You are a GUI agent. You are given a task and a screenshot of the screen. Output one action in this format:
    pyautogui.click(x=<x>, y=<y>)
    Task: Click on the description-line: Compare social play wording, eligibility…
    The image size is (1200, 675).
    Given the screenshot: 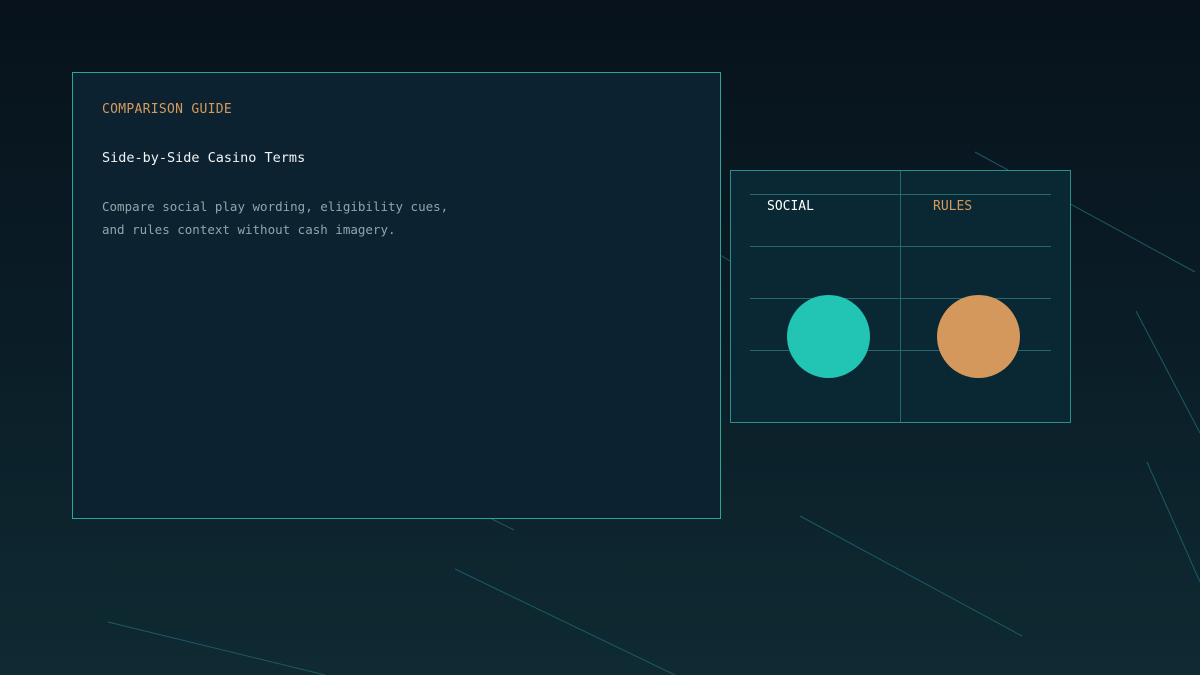 What is the action you would take?
    pyautogui.click(x=275, y=206)
    